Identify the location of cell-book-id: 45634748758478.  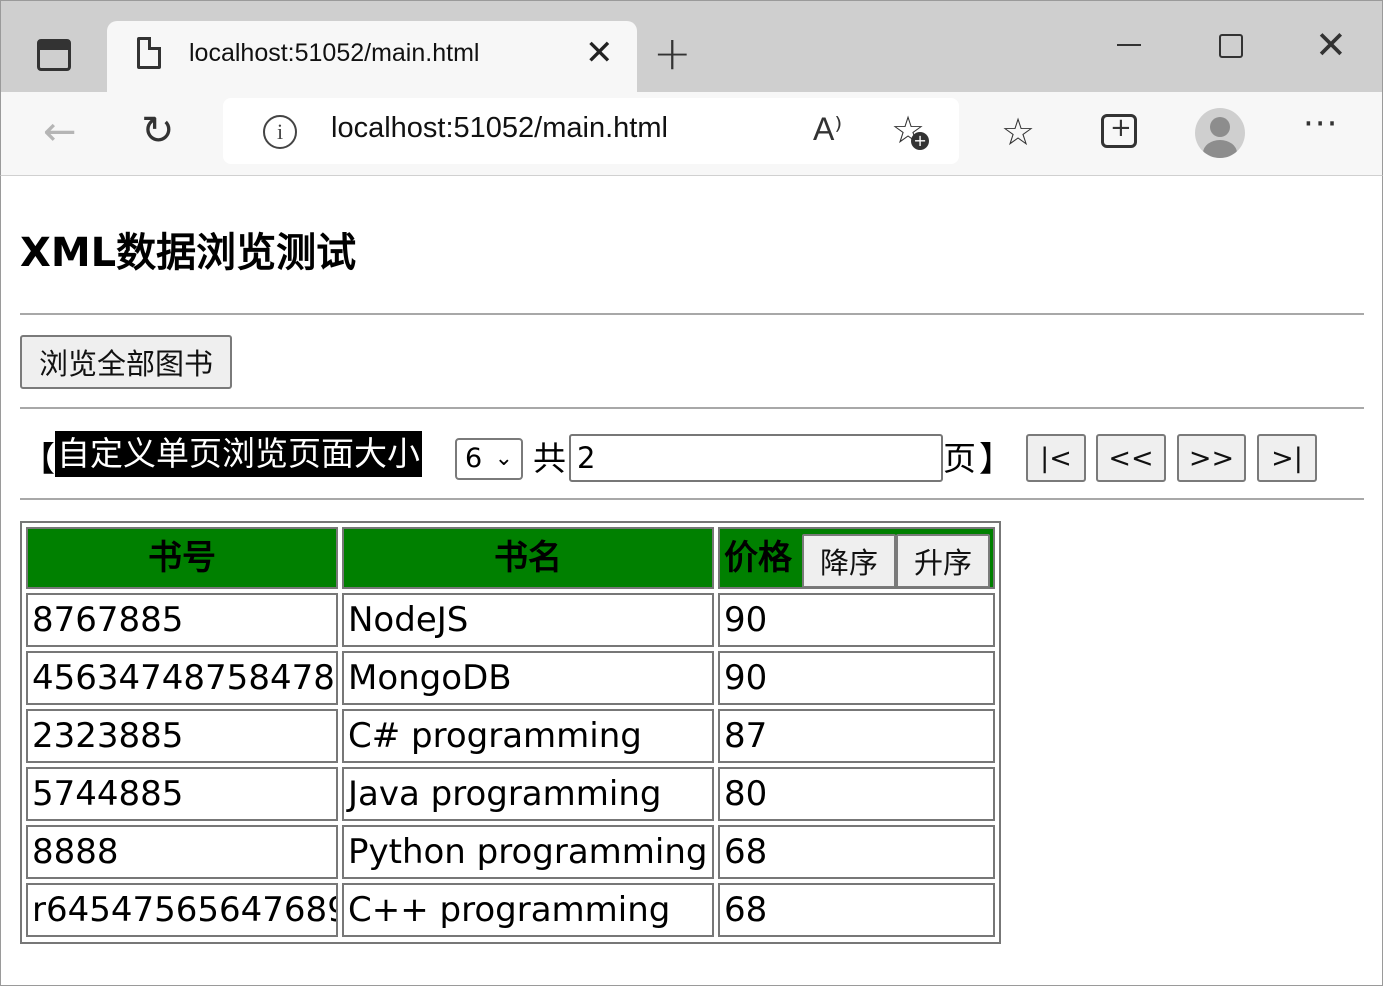
(182, 678).